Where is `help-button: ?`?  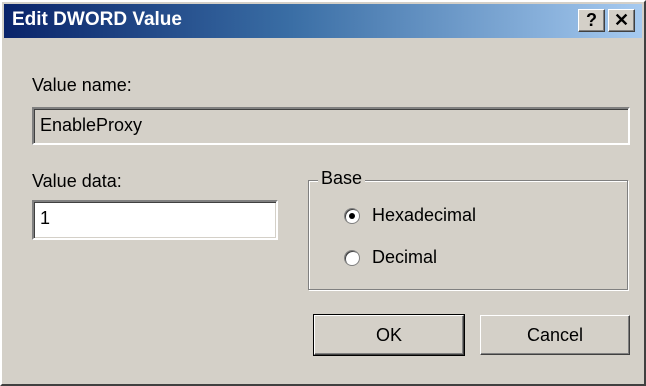
help-button: ? is located at coordinates (591, 20).